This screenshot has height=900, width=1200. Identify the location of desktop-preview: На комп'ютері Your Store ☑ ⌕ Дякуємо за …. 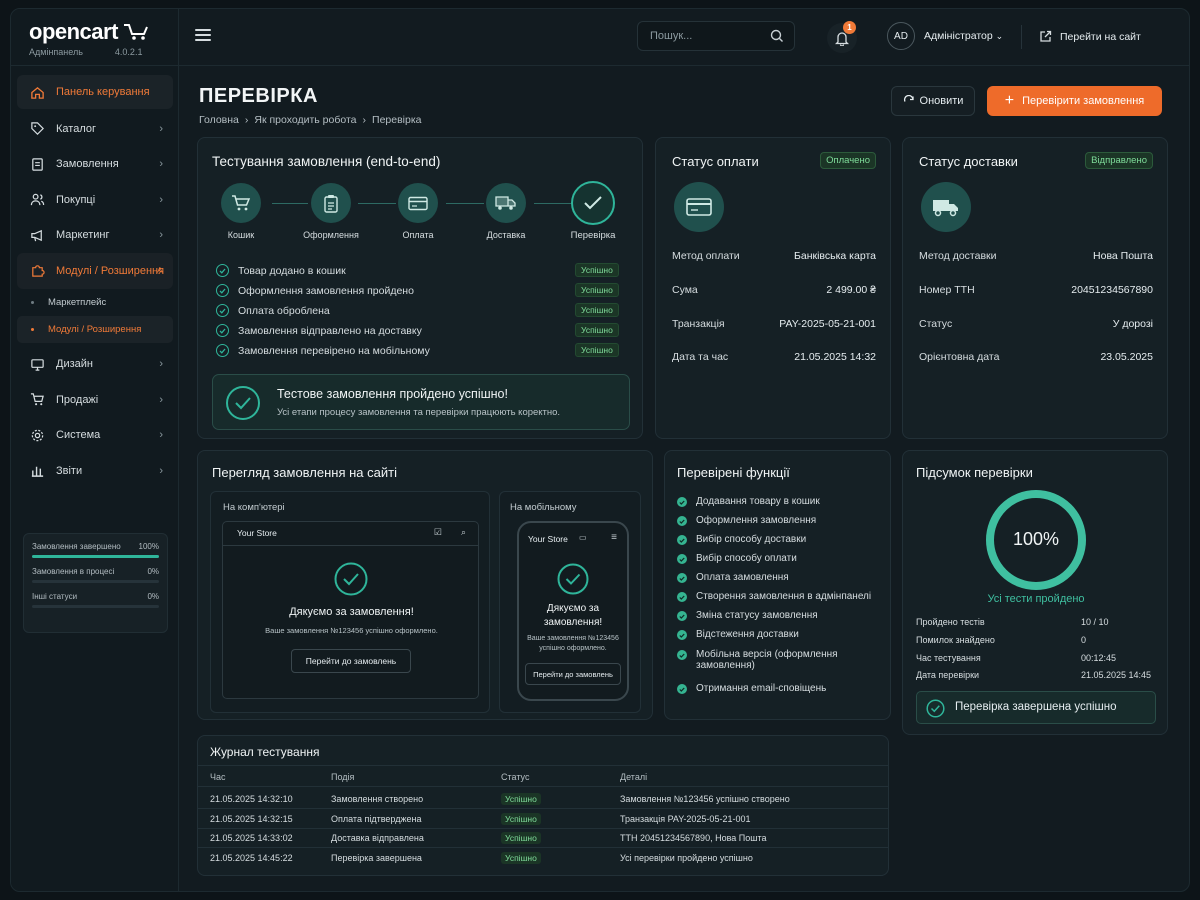
(350, 602).